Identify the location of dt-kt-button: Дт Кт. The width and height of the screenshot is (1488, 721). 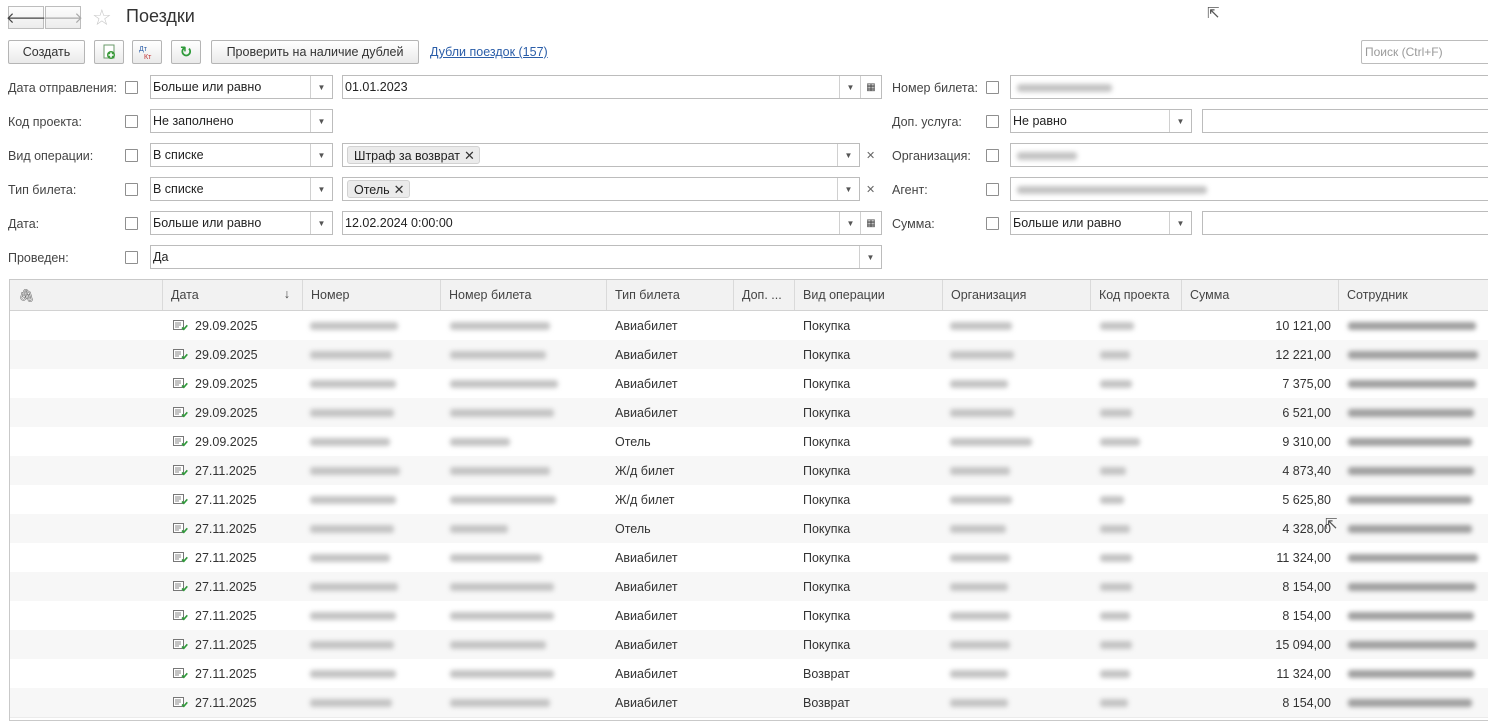
(147, 52).